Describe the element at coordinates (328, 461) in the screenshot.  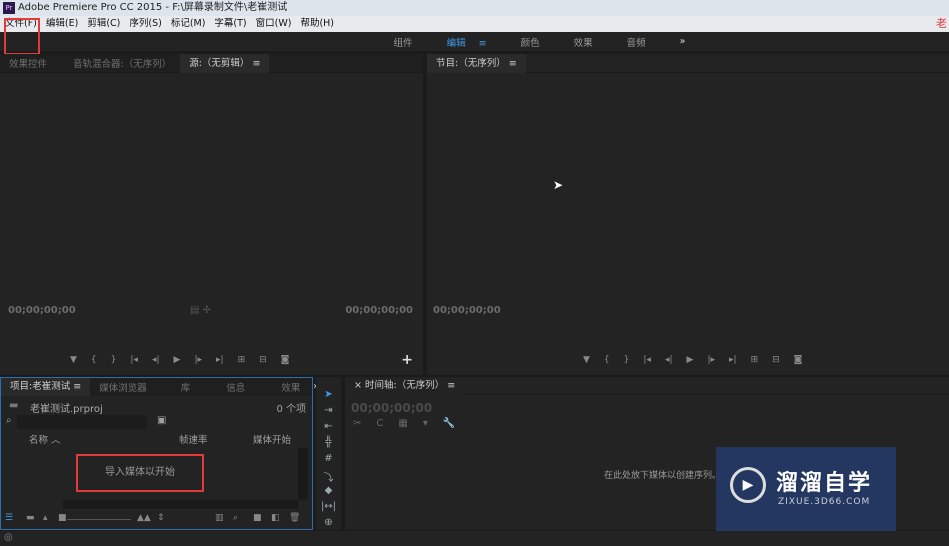
I see `rate-stretch-tool-icon: #` at that location.